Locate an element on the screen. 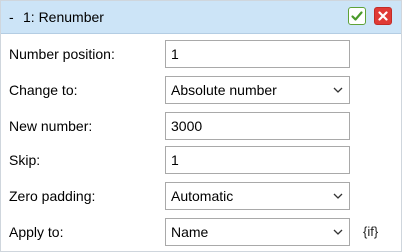  confirm-button is located at coordinates (357, 16).